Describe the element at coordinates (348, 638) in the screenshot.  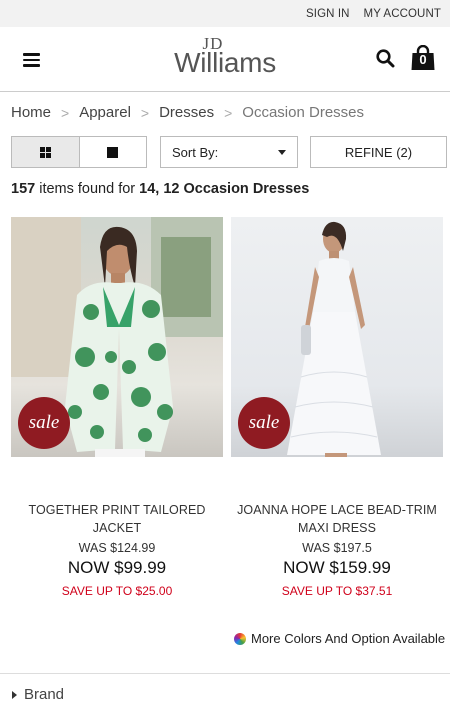
I see `more-colors-text: More Colors And Option Available` at that location.